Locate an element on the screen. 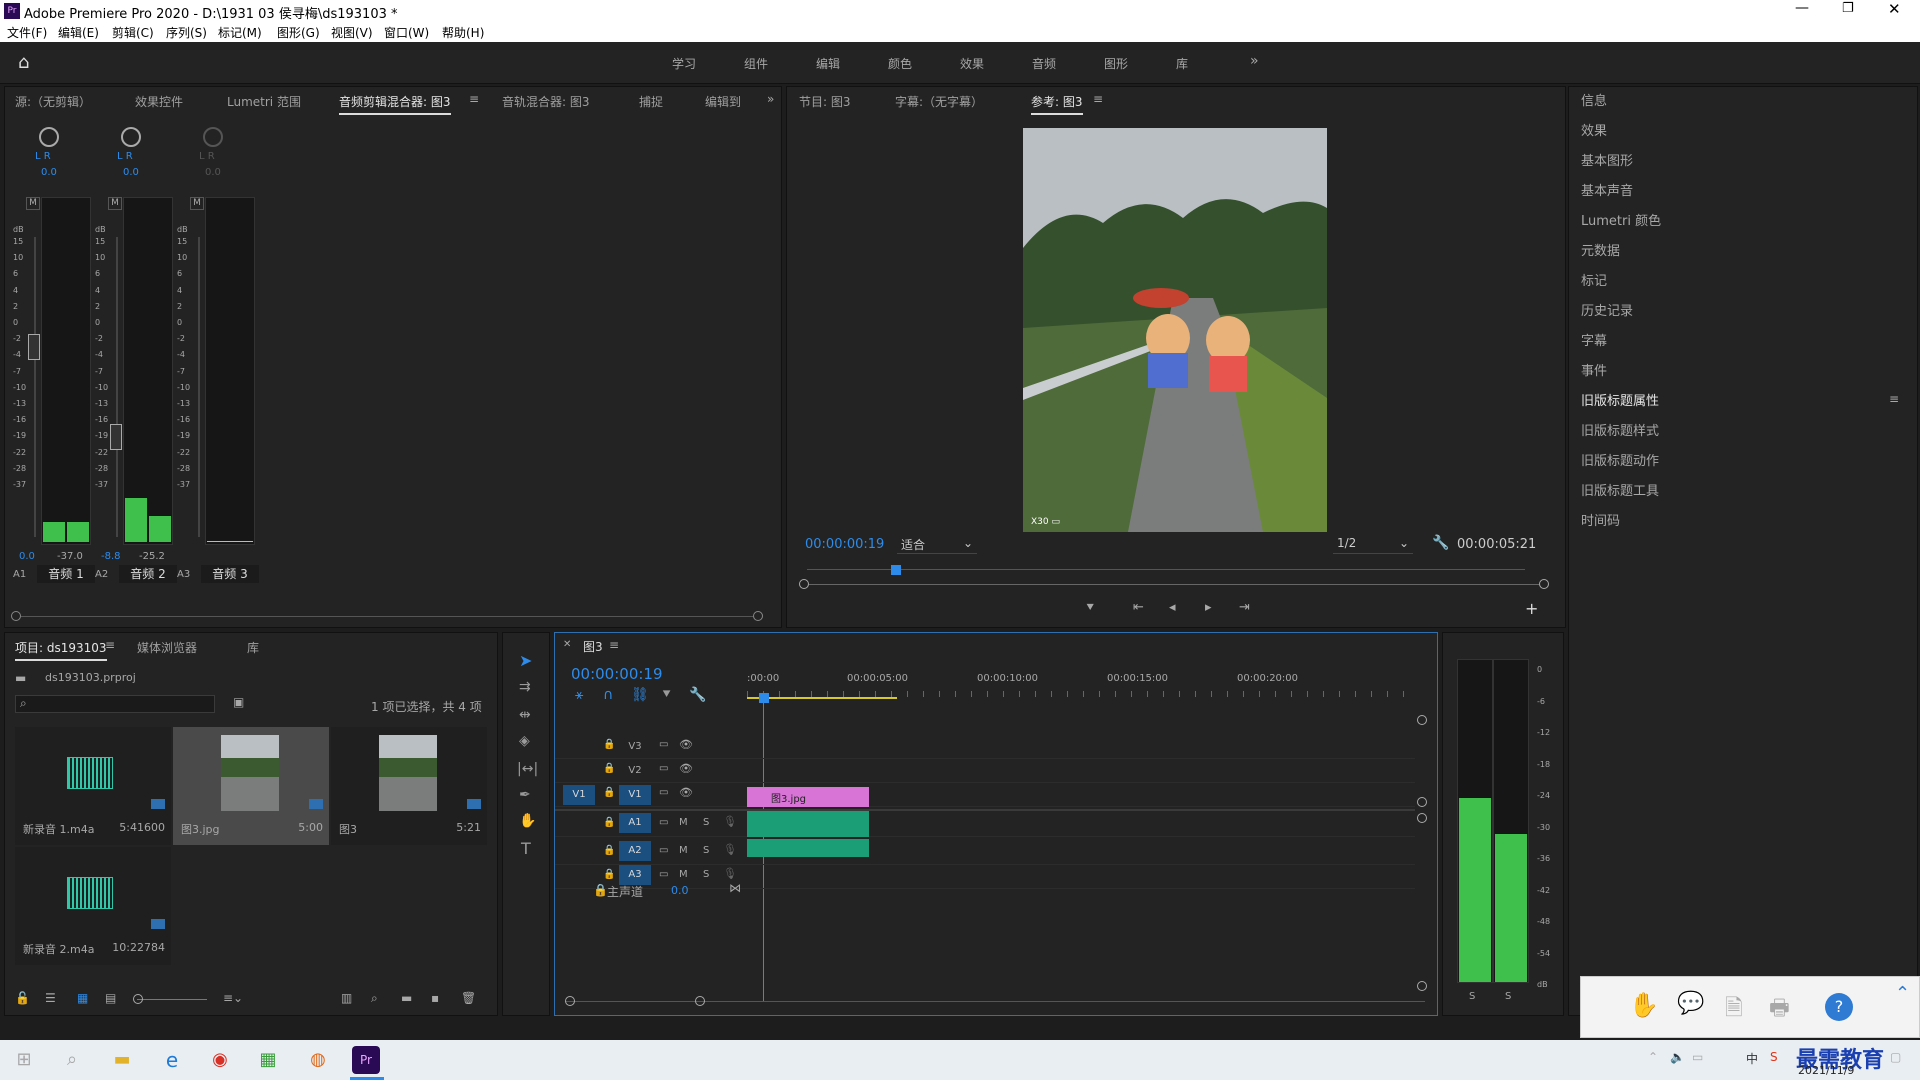 This screenshot has height=1080, width=1920. new-bin-from-search-icon: ▣ is located at coordinates (238, 702).